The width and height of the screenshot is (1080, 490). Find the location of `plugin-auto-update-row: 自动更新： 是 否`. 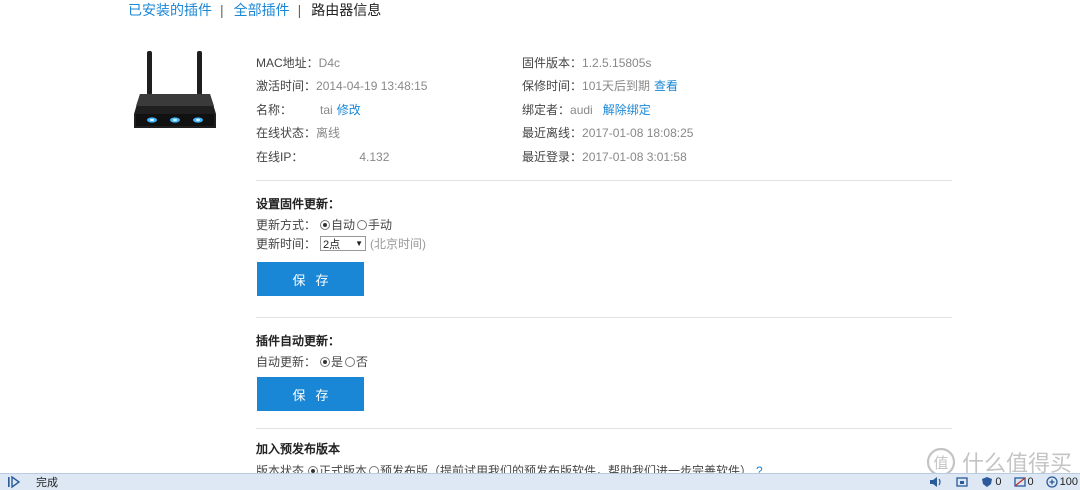

plugin-auto-update-row: 自动更新： 是 否 is located at coordinates (312, 361).